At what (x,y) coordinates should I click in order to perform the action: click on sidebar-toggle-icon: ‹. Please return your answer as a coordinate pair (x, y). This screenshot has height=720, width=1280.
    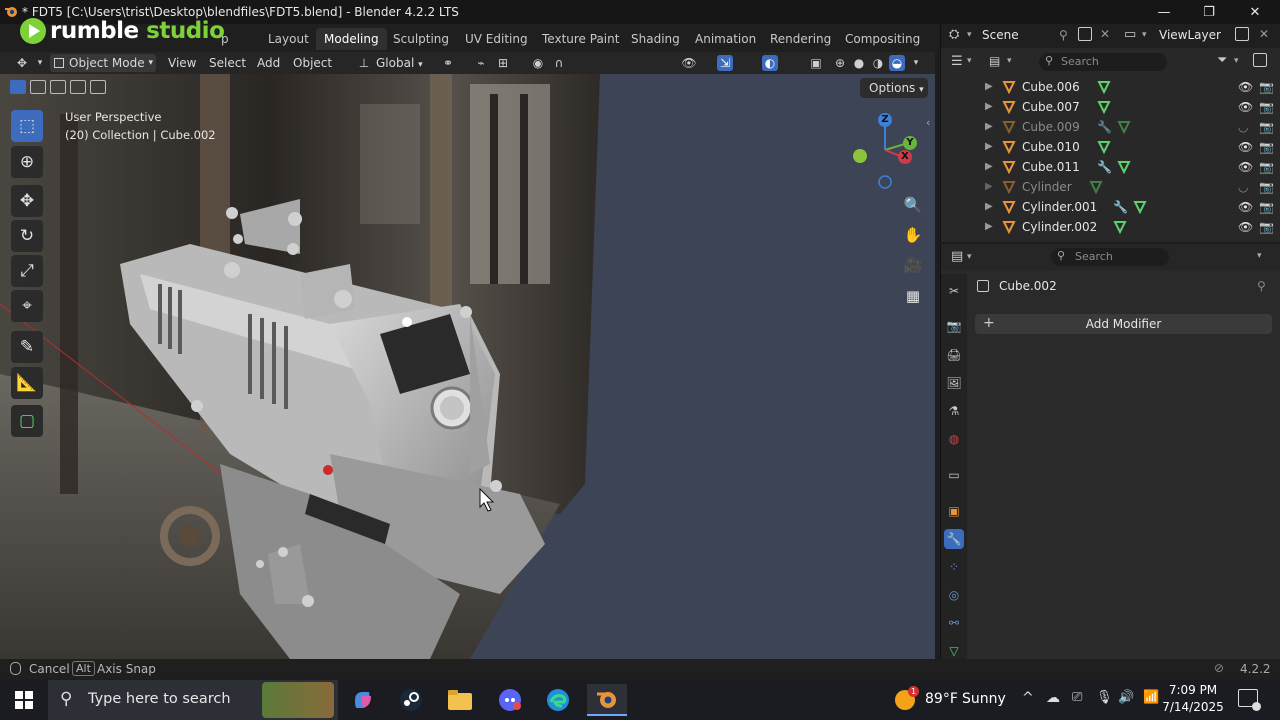
    Looking at the image, I should click on (928, 122).